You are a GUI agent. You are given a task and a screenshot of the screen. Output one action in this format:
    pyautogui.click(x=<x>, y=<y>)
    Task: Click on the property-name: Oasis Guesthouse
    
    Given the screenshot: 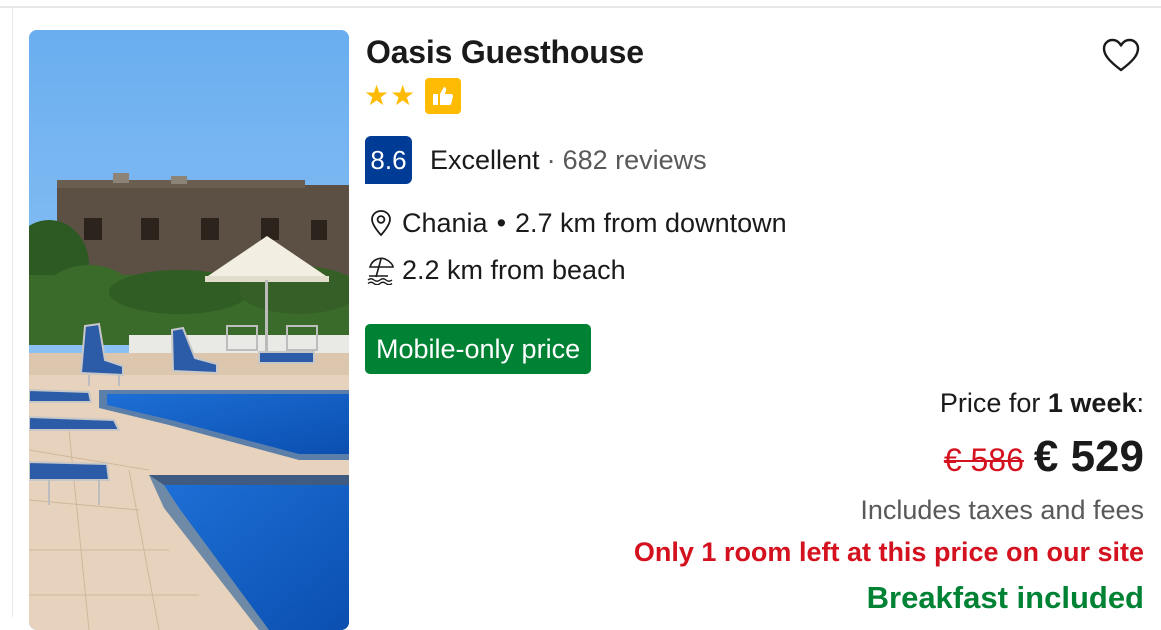 What is the action you would take?
    pyautogui.click(x=505, y=52)
    